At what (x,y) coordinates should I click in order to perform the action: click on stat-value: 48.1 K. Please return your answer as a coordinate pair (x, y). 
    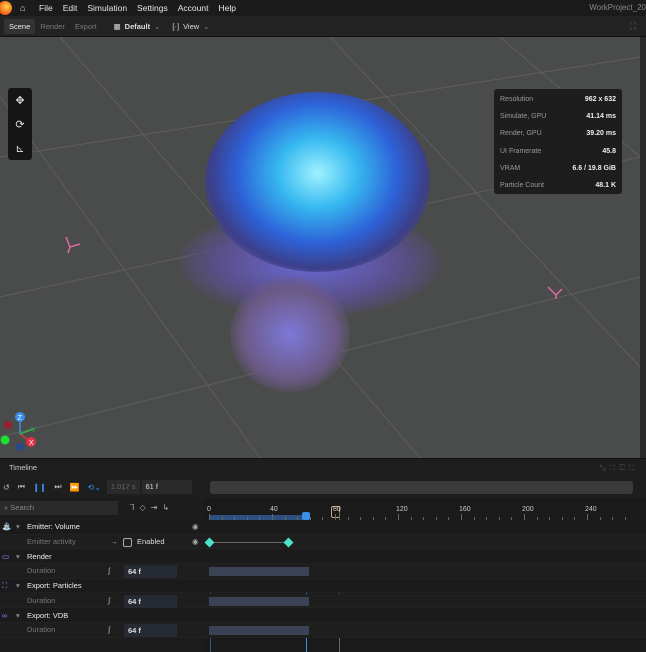
    Looking at the image, I should click on (605, 186).